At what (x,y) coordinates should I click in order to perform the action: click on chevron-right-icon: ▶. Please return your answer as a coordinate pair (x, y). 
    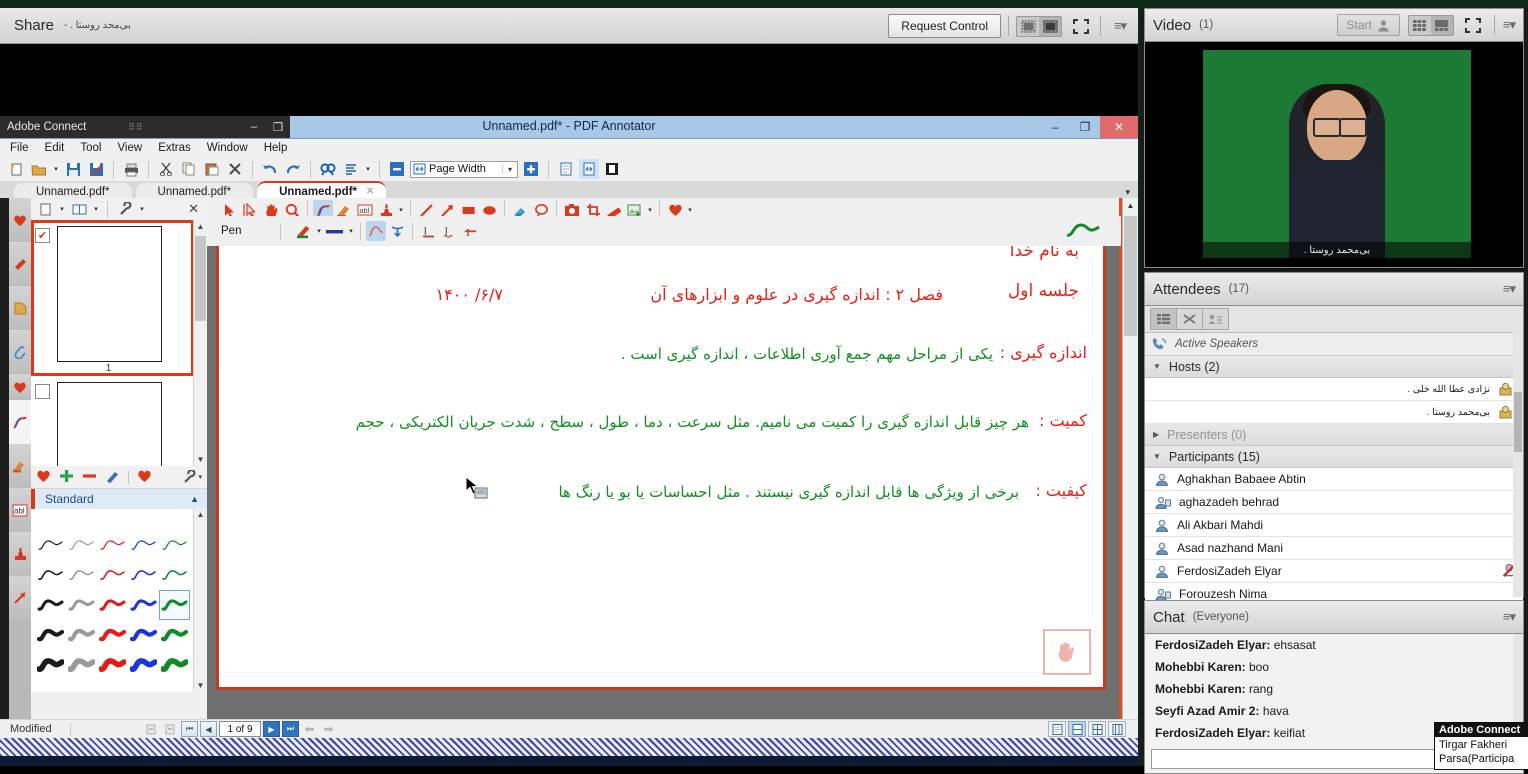
    Looking at the image, I should click on (1156, 434).